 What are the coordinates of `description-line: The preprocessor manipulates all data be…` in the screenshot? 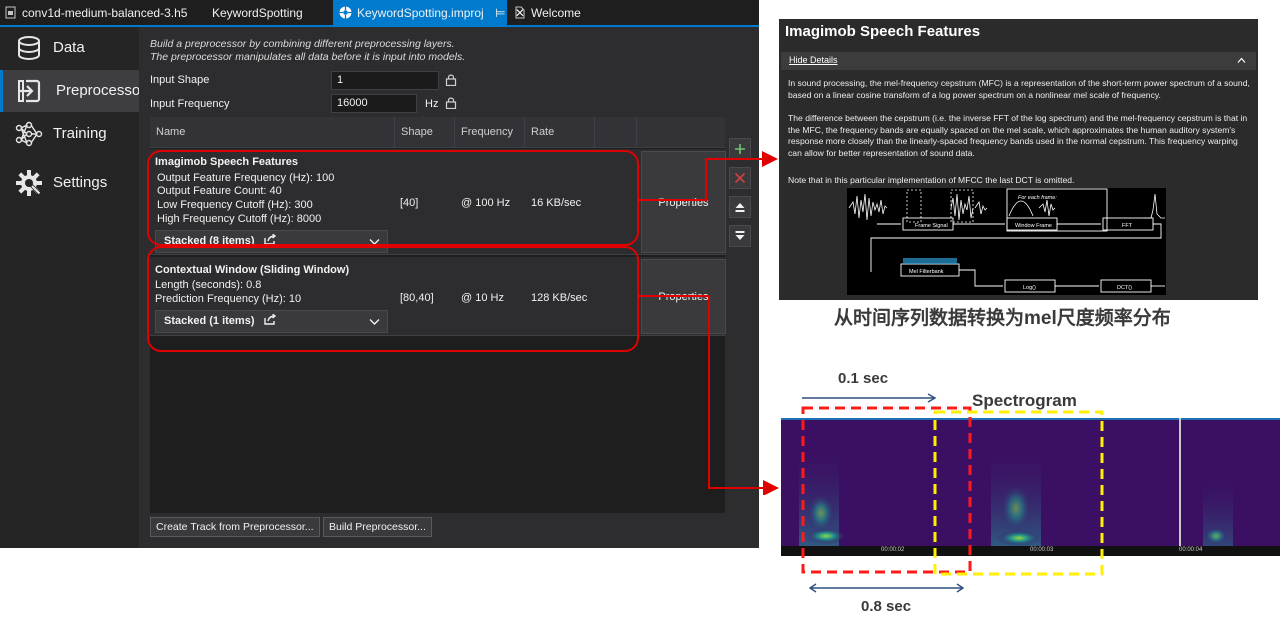 It's located at (308, 57).